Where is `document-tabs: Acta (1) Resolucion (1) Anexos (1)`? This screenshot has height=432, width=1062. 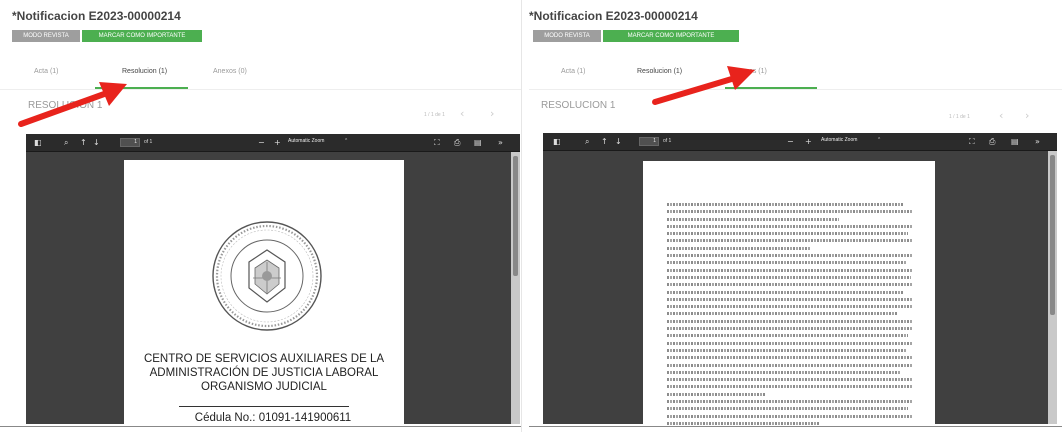
document-tabs: Acta (1) Resolucion (1) Anexos (1) is located at coordinates (795, 79).